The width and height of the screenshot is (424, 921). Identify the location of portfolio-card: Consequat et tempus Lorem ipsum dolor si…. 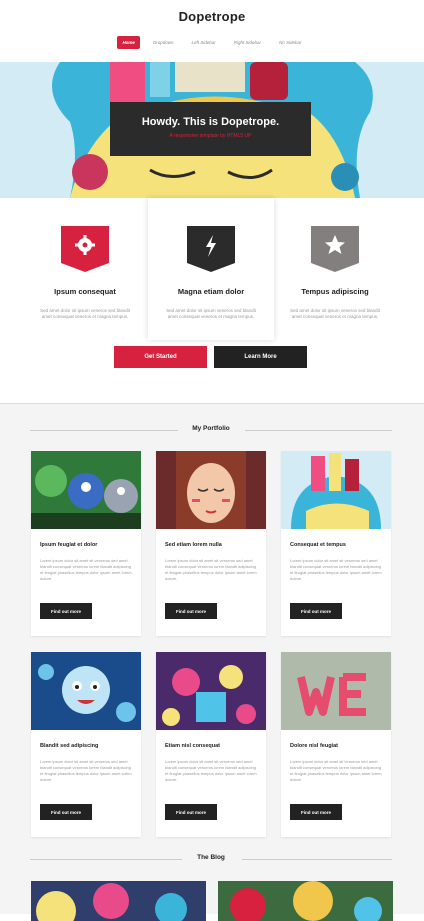
(336, 543).